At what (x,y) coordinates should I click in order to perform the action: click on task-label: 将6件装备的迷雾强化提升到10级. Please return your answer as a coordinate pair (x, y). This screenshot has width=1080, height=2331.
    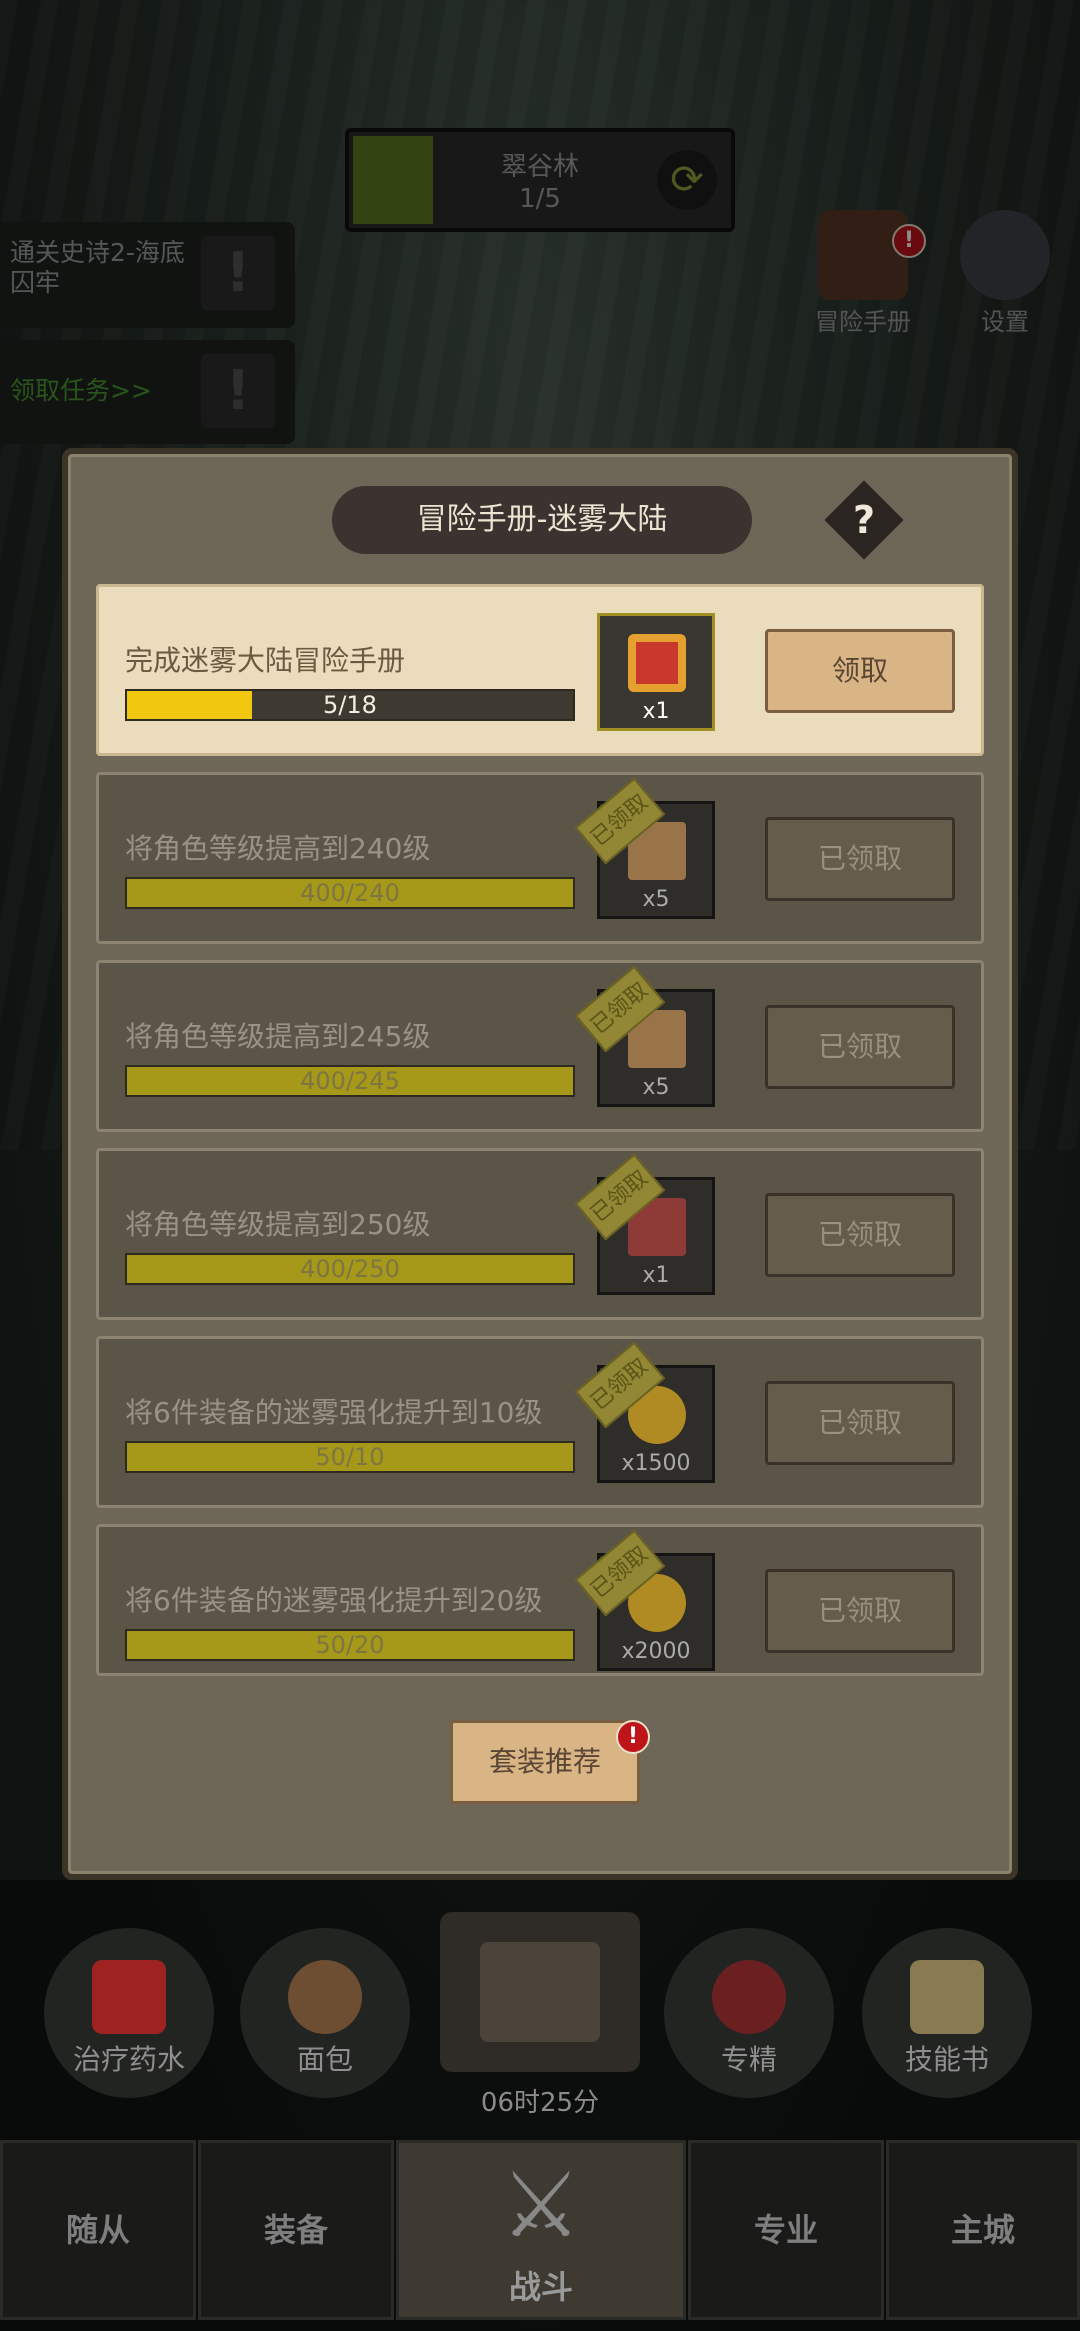
    Looking at the image, I should click on (334, 1412).